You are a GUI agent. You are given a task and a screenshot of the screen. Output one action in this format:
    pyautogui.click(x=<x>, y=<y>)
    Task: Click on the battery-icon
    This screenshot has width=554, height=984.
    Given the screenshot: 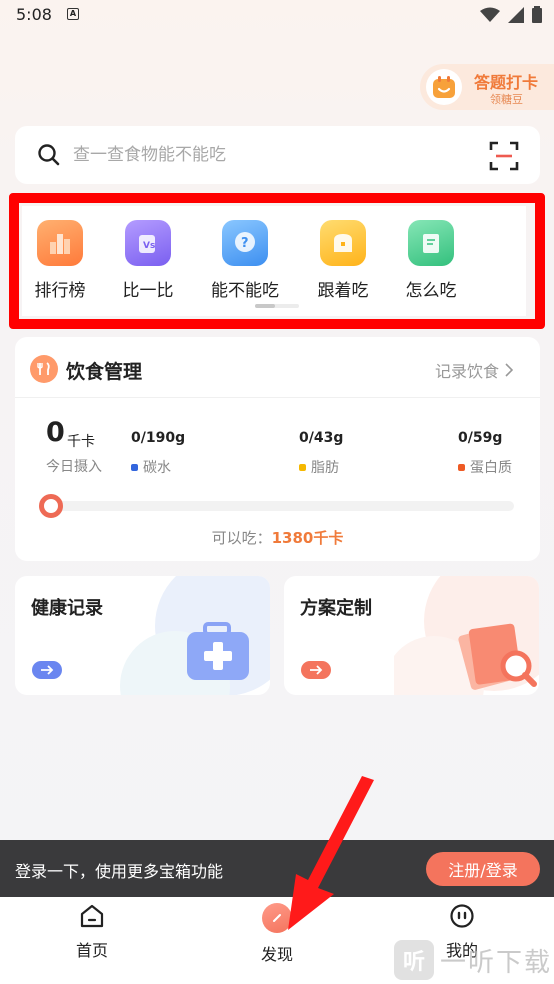 What is the action you would take?
    pyautogui.click(x=537, y=14)
    